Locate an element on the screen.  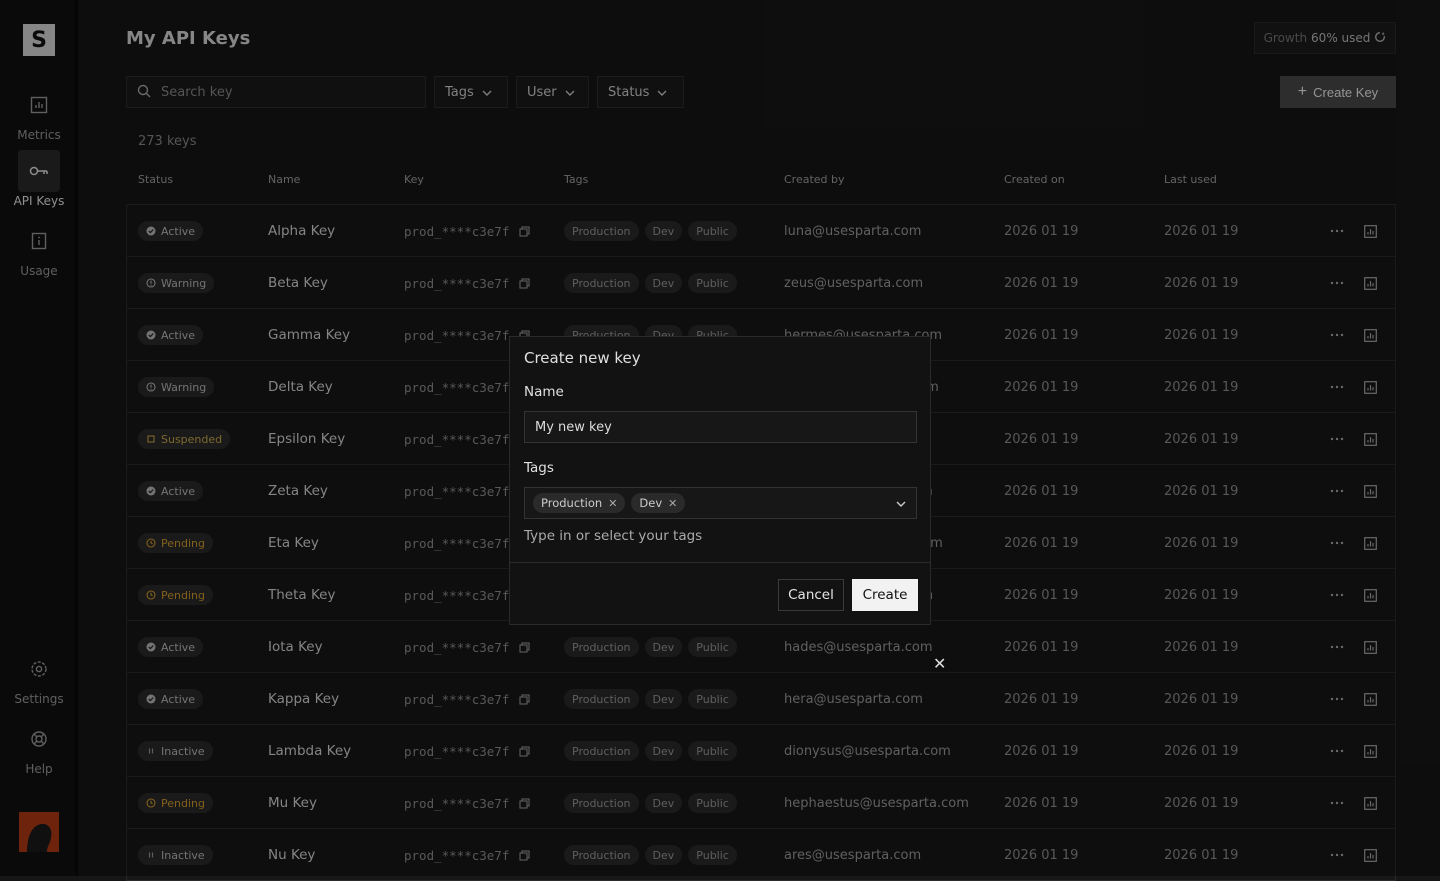
name-label: Name is located at coordinates (544, 392).